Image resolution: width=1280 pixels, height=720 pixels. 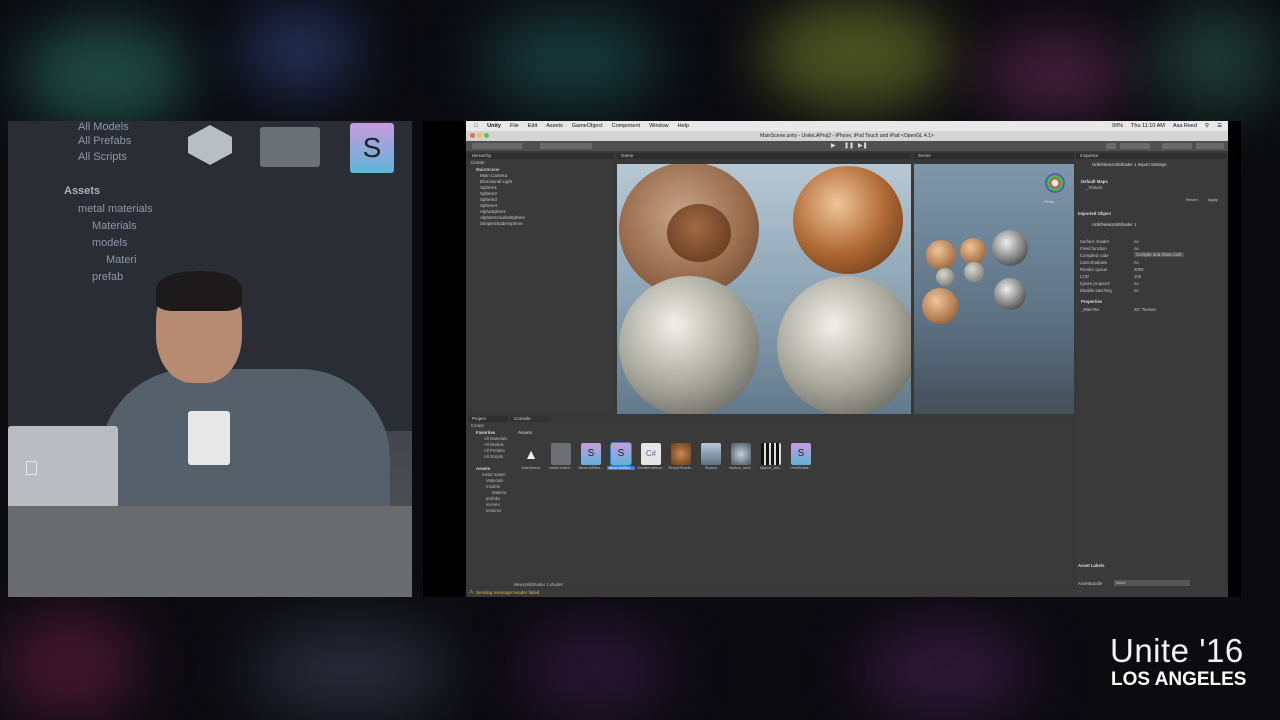 What do you see at coordinates (514, 126) in the screenshot?
I see `menu-file: File` at bounding box center [514, 126].